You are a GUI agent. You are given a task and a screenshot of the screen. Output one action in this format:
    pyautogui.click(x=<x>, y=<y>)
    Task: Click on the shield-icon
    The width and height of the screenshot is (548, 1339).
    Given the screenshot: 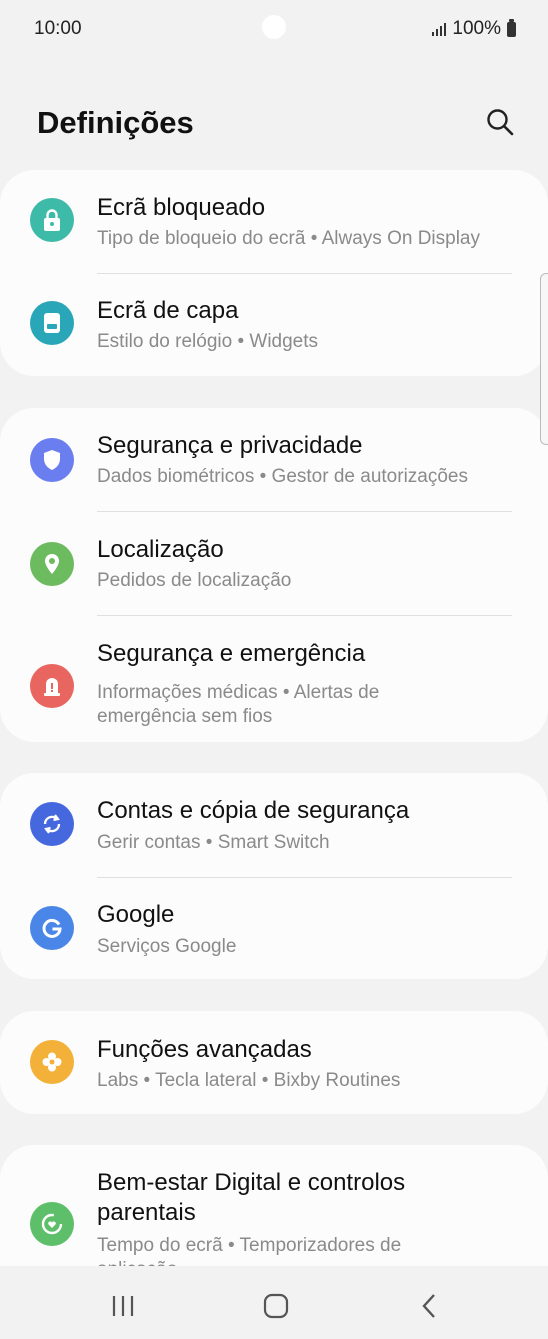 What is the action you would take?
    pyautogui.click(x=52, y=460)
    